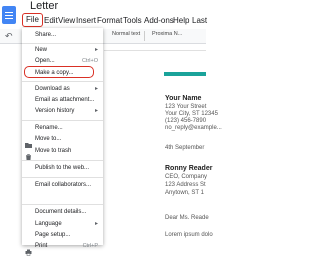 The width and height of the screenshot is (320, 261). What do you see at coordinates (66, 21) in the screenshot?
I see `menu-view: View` at bounding box center [66, 21].